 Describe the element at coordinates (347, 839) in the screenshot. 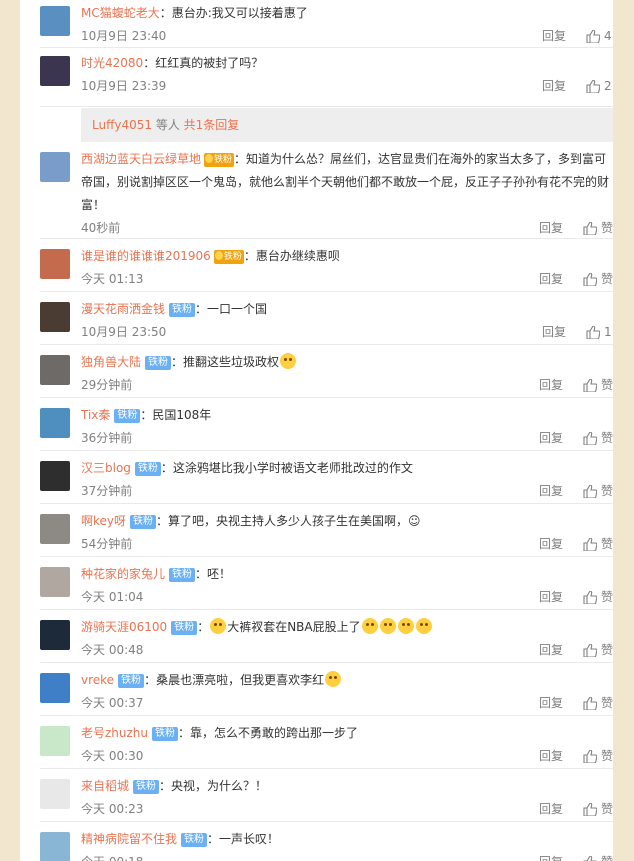

I see `comment-line: 精神病院留不住我 铁粉 ：一声长叹！` at that location.